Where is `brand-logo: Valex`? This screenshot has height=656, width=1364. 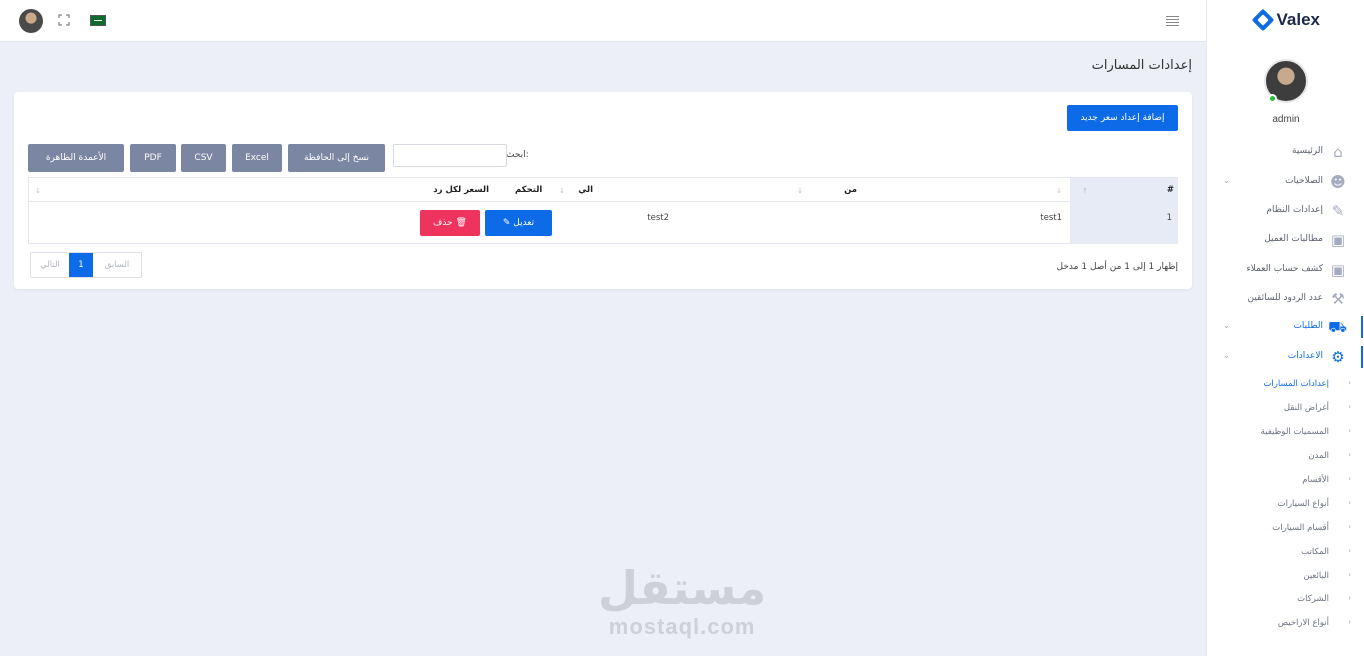
brand-logo: Valex is located at coordinates (1286, 20).